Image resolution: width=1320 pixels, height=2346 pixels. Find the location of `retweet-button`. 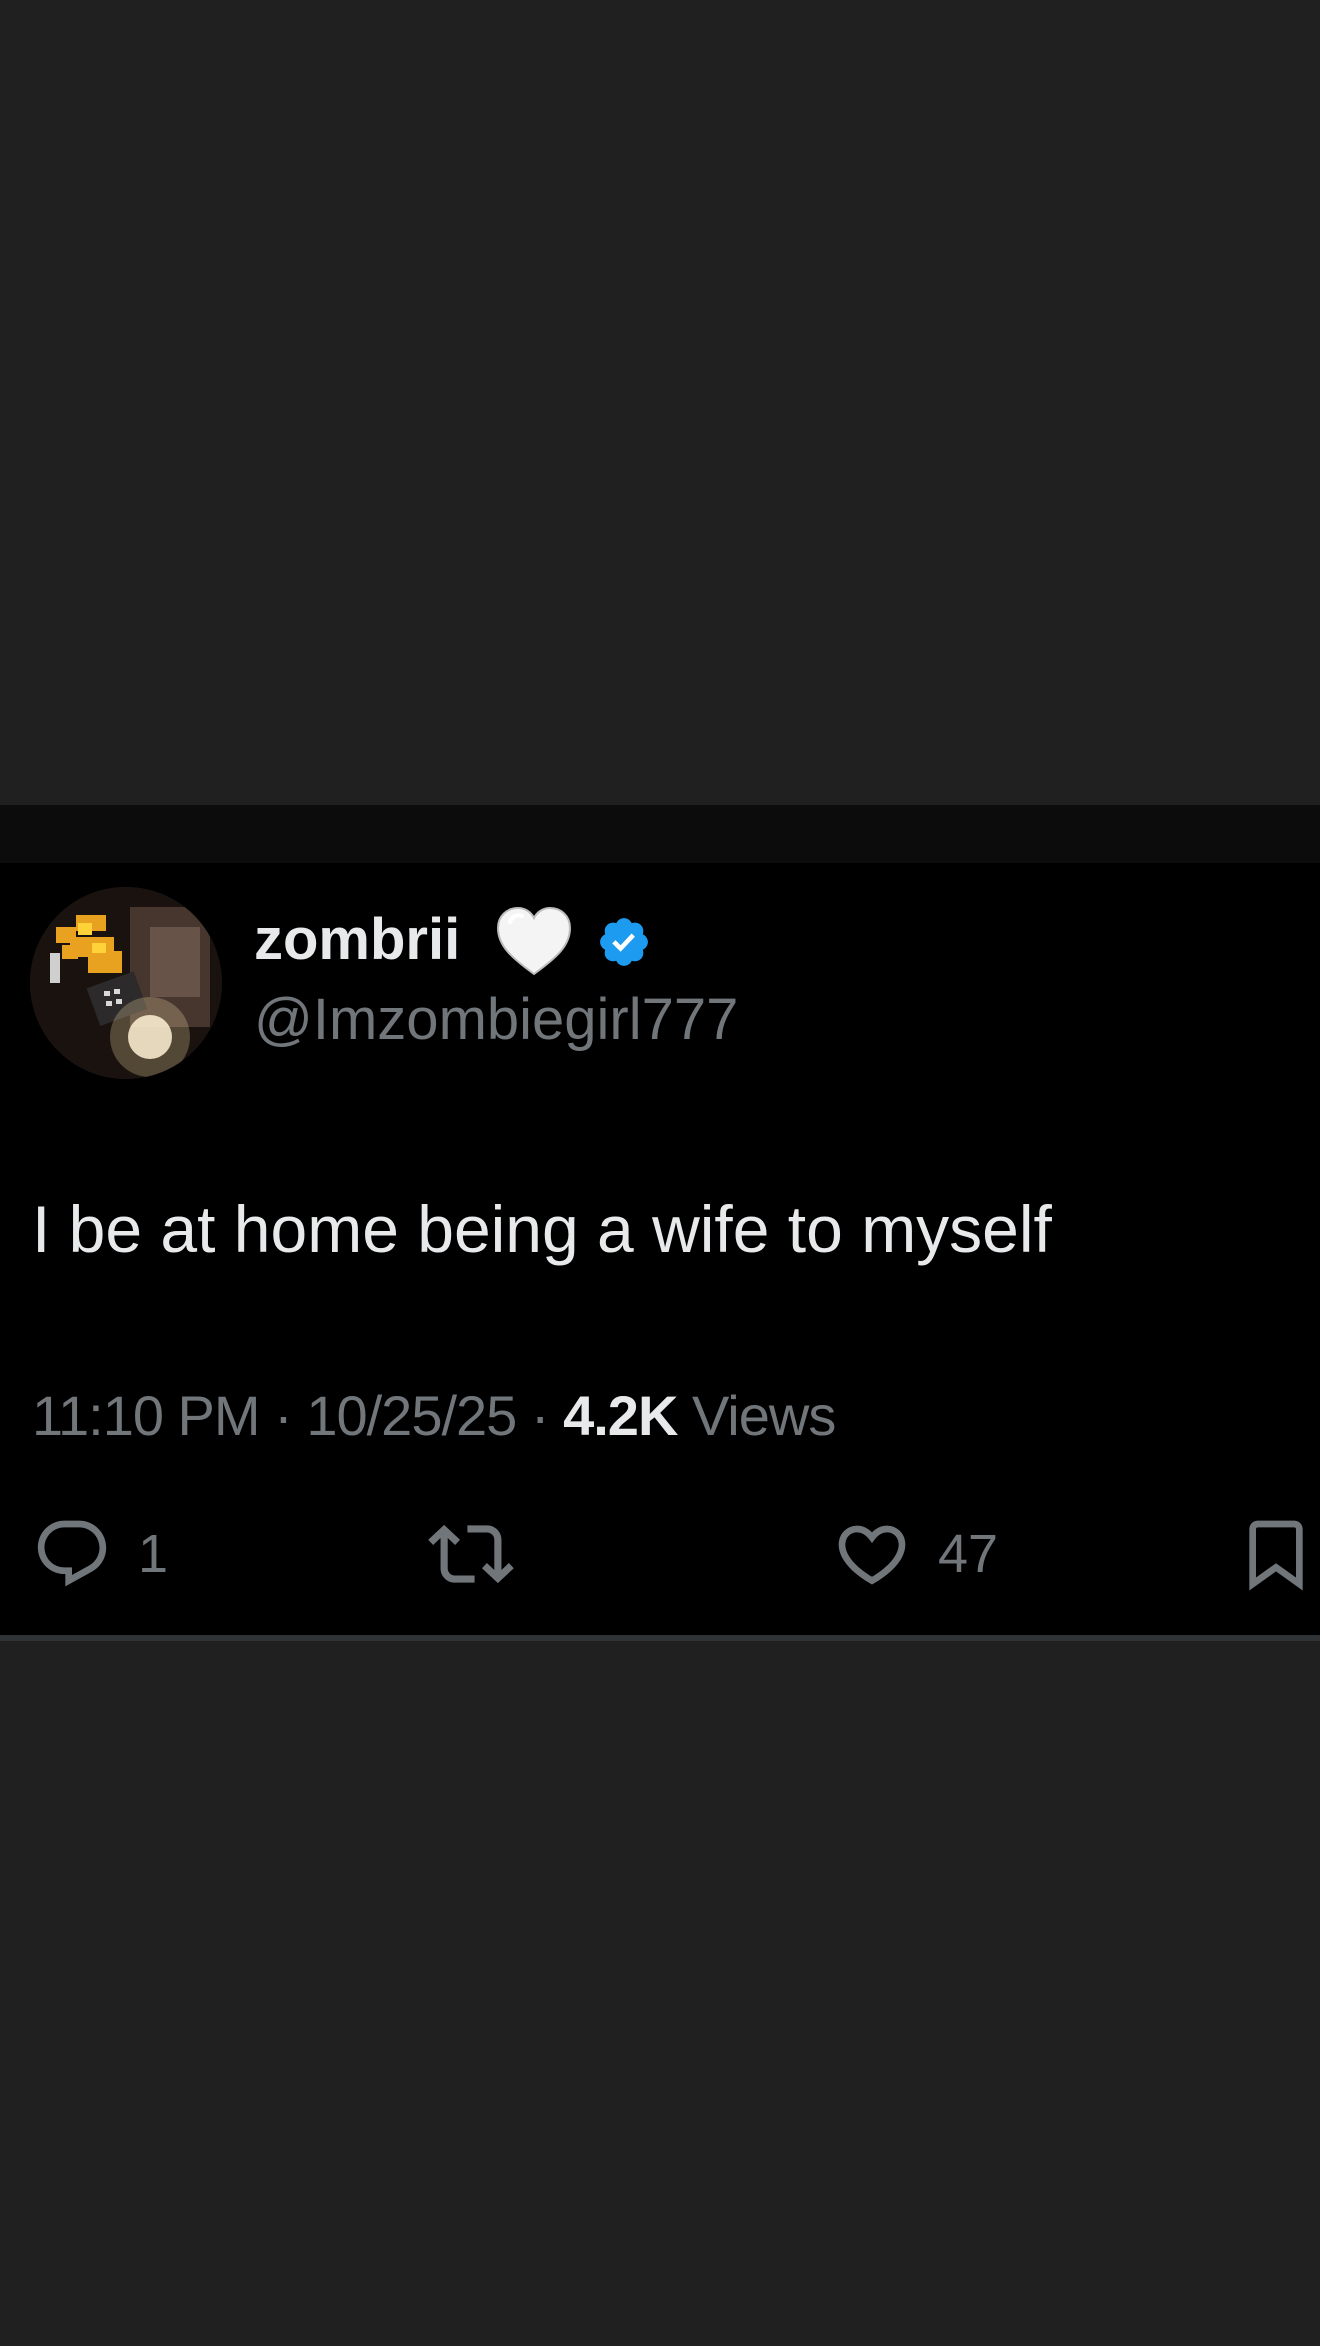

retweet-button is located at coordinates (471, 1554).